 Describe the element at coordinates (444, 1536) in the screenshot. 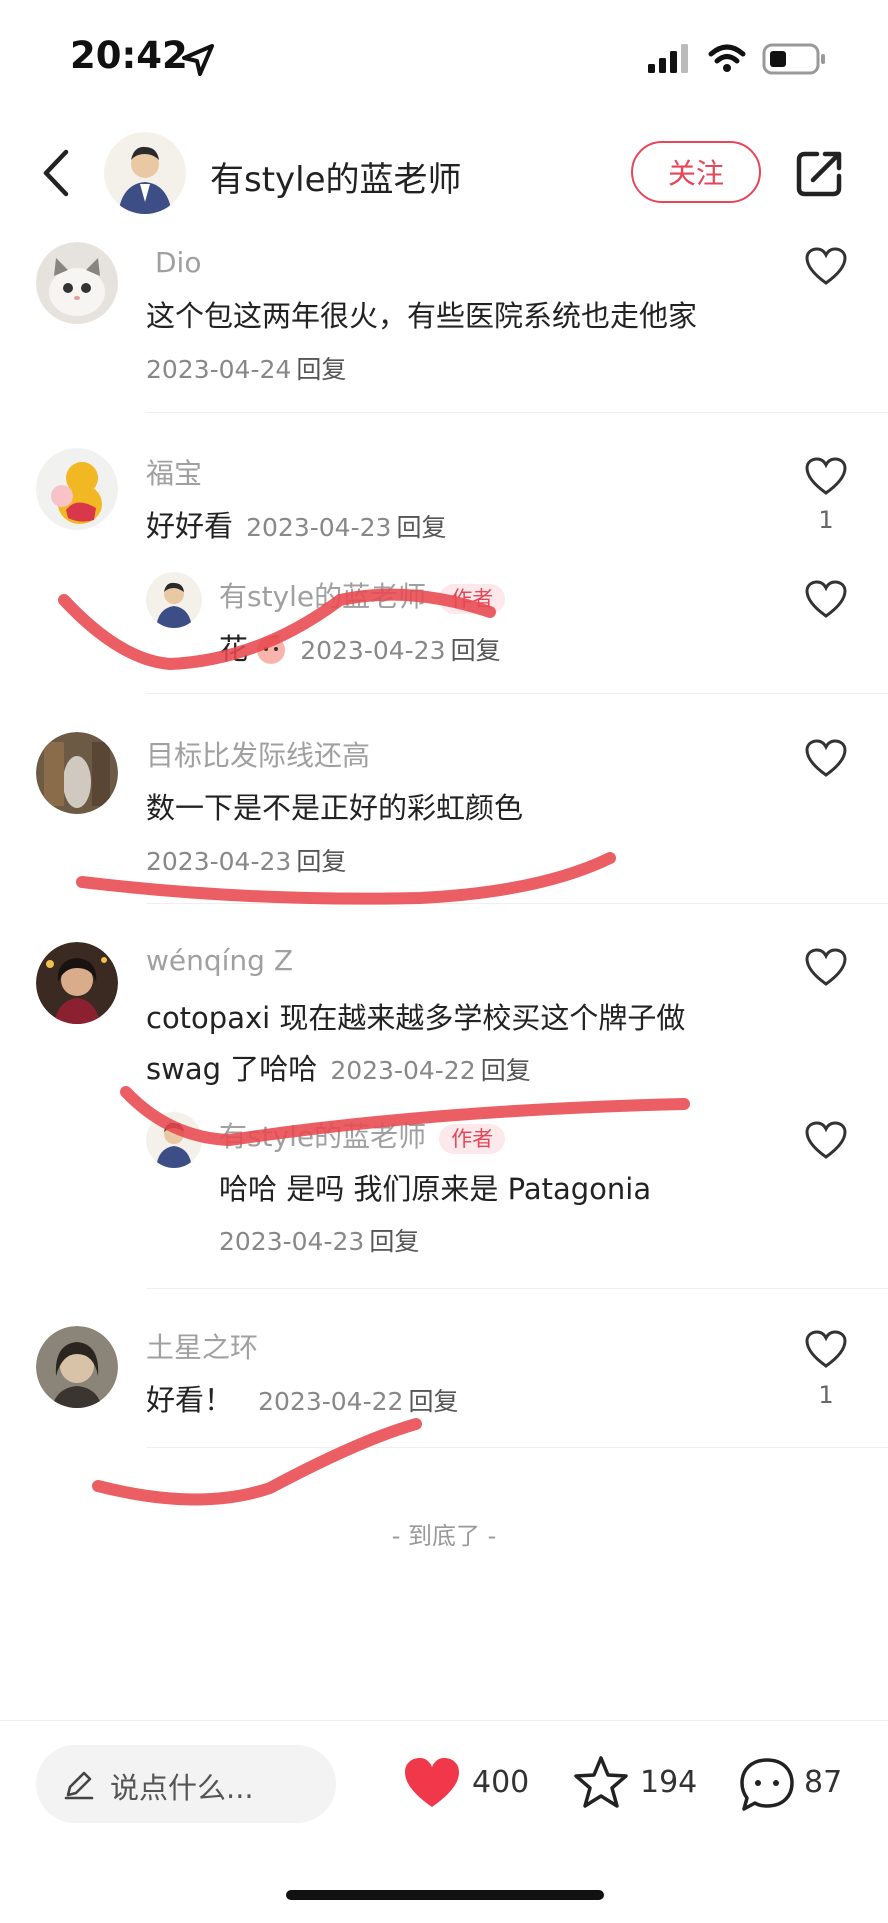

I see `end-of-list-text: - 到底了 -` at that location.